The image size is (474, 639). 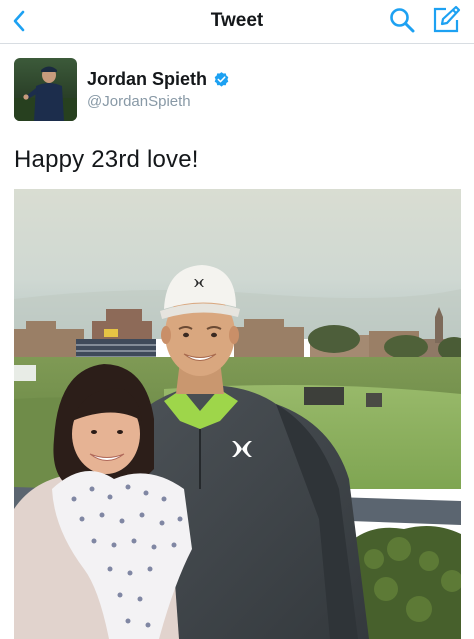 I want to click on search-button, so click(x=402, y=20).